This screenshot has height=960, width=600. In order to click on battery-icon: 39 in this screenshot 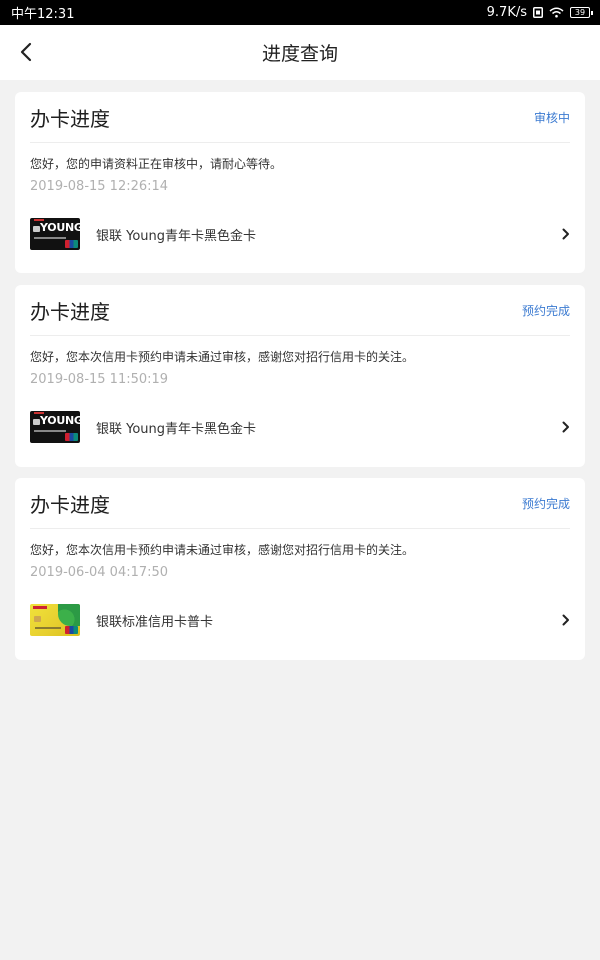, I will do `click(581, 12)`.